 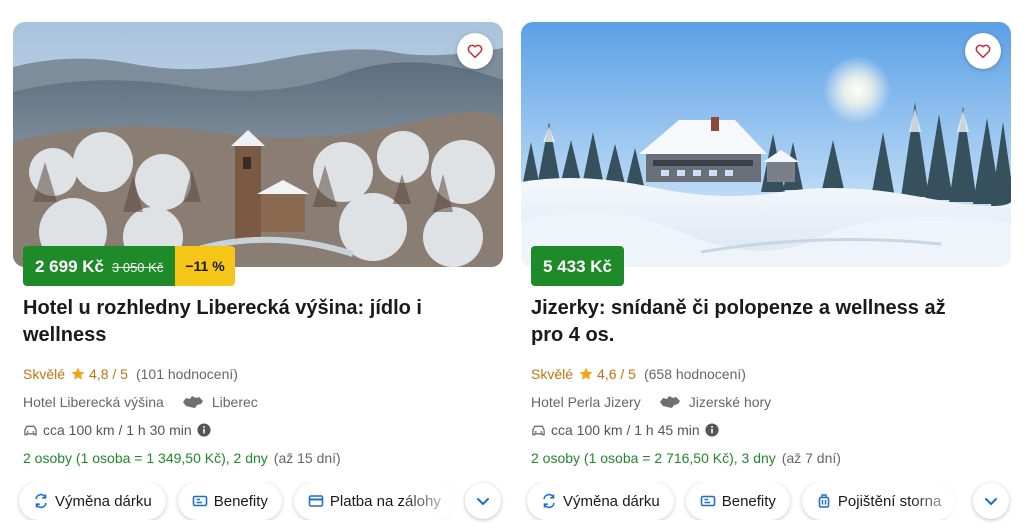 What do you see at coordinates (108, 374) in the screenshot?
I see `rating-score: 4,8 / 5` at bounding box center [108, 374].